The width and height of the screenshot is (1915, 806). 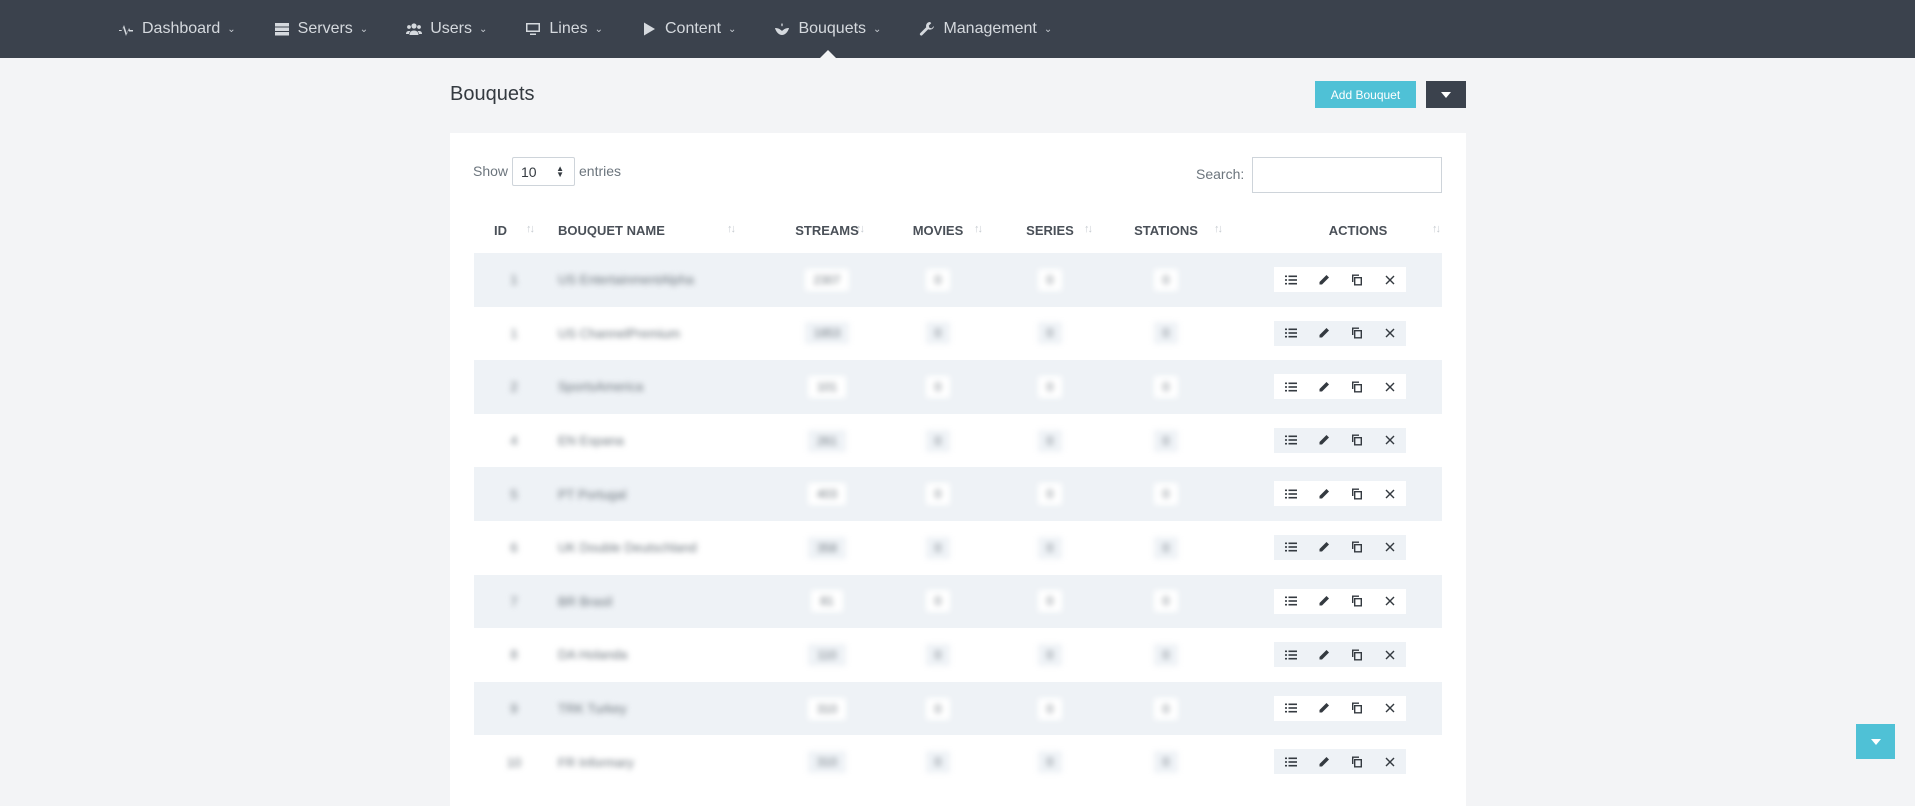 I want to click on id-value: 1, so click(x=514, y=280).